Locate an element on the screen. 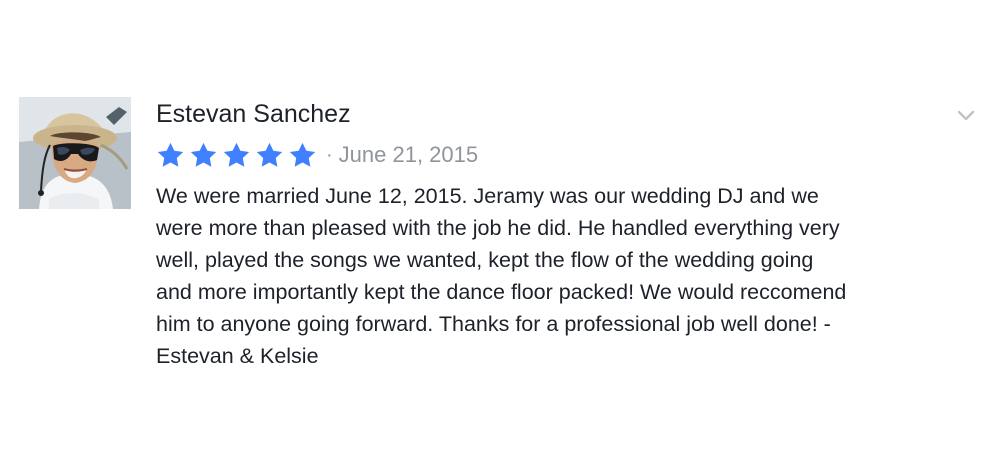 This screenshot has height=472, width=992. chevron-down-icon is located at coordinates (966, 115).